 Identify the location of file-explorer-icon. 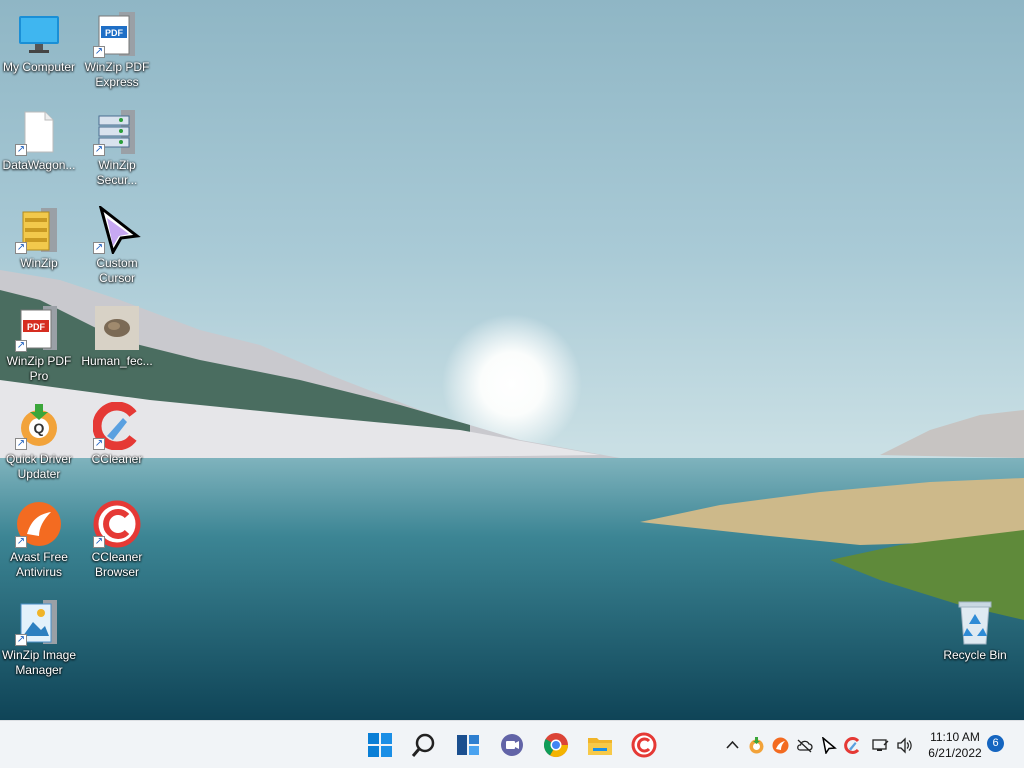
(600, 746).